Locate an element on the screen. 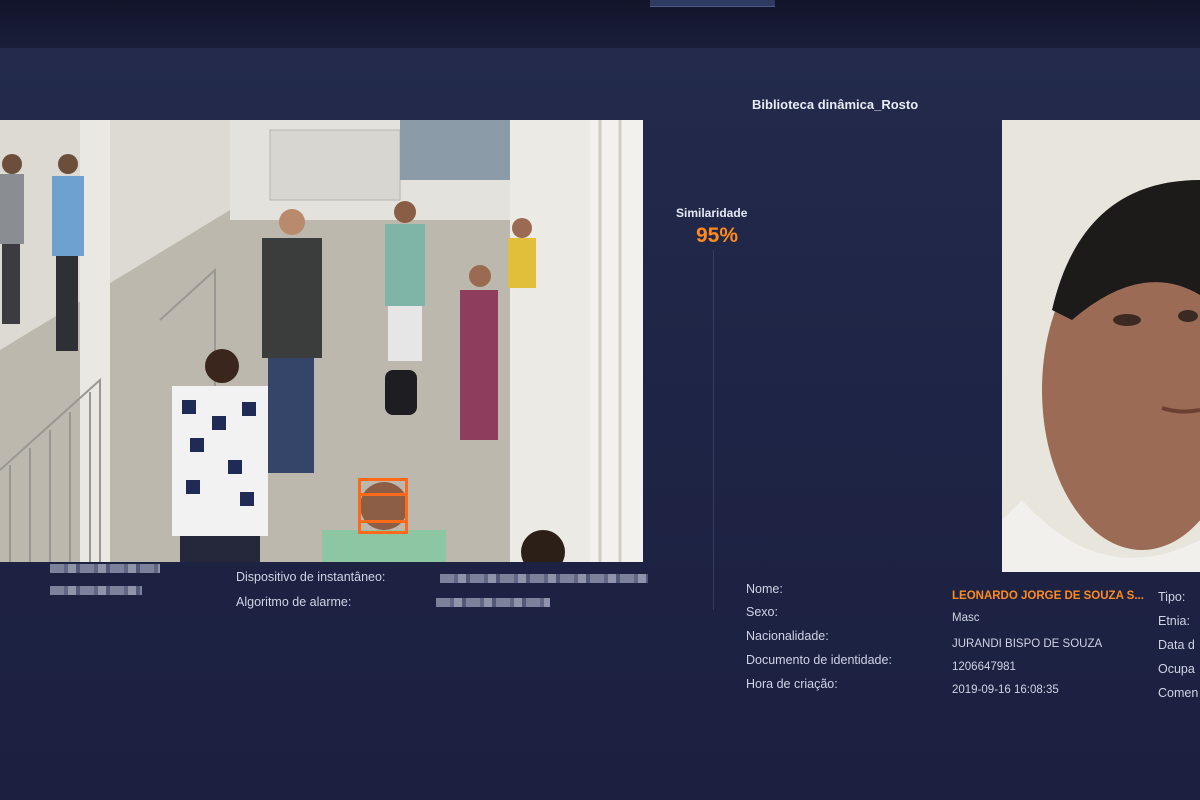 This screenshot has width=1200, height=800. panel-divider is located at coordinates (713, 430).